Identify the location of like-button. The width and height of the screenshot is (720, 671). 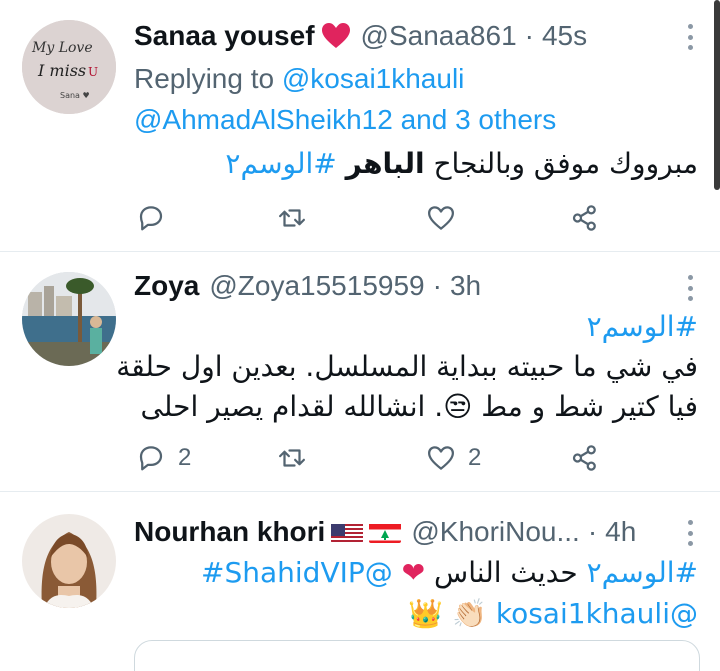
(441, 218).